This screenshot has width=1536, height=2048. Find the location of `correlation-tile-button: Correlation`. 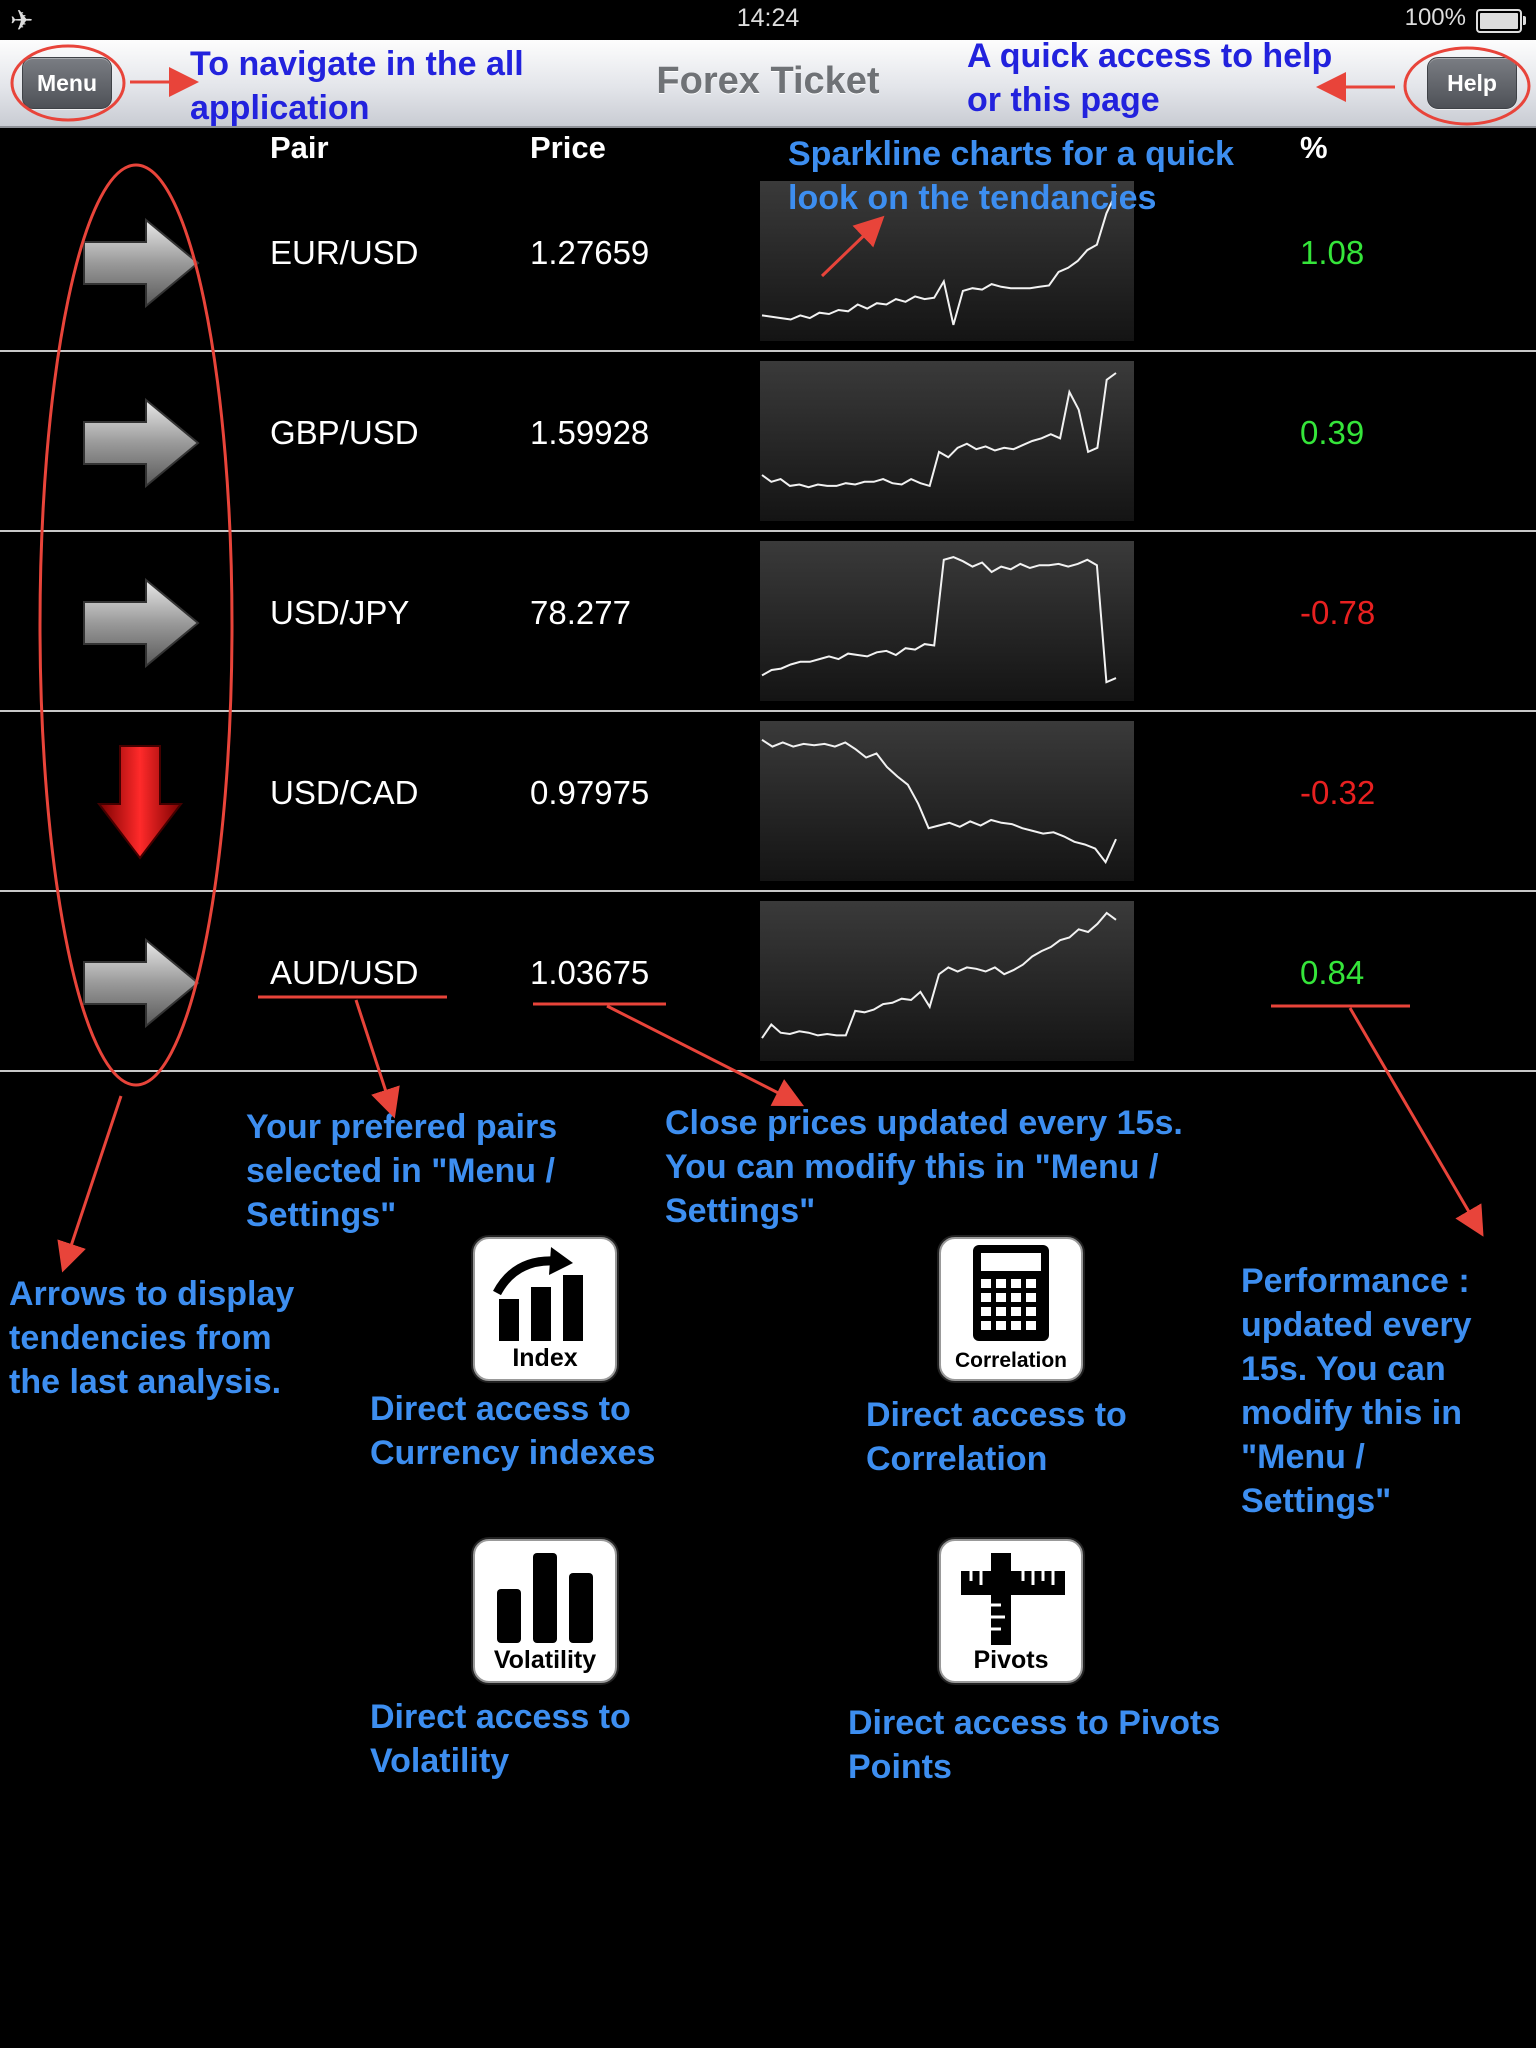

correlation-tile-button: Correlation is located at coordinates (1011, 1309).